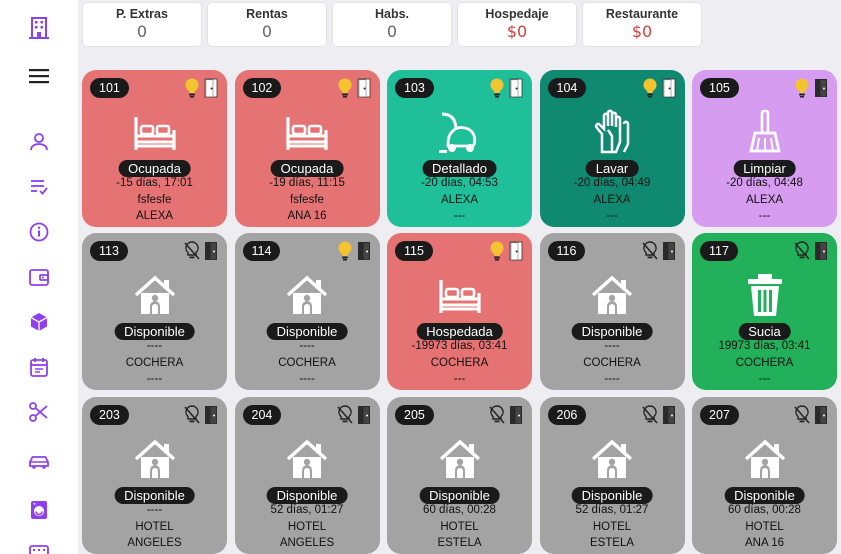  I want to click on room-card: 203 Disponible ---- HOTEL ANGELES, so click(154, 475).